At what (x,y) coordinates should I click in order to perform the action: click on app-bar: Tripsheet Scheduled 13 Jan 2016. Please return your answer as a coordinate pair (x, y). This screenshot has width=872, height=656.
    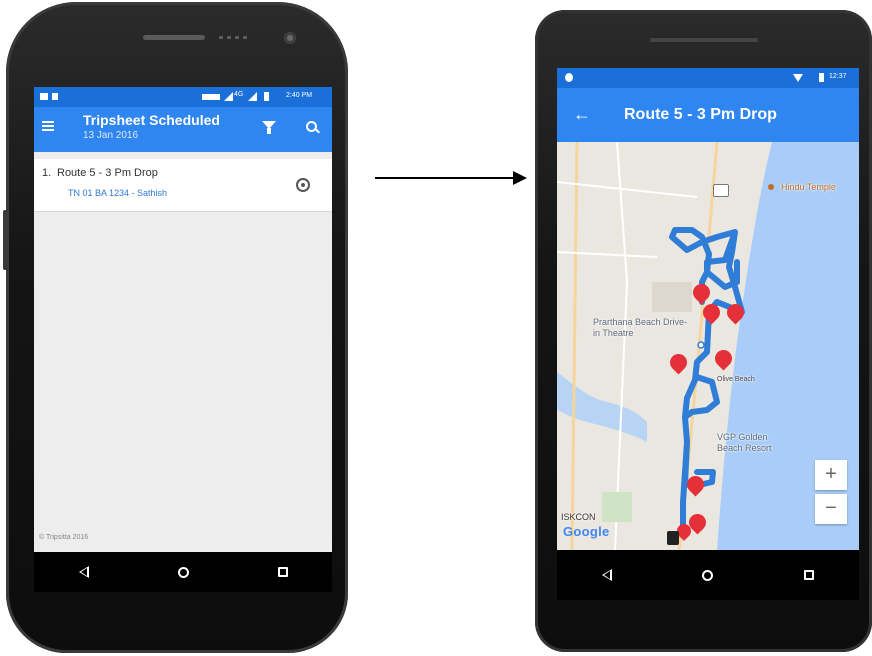
    Looking at the image, I should click on (183, 129).